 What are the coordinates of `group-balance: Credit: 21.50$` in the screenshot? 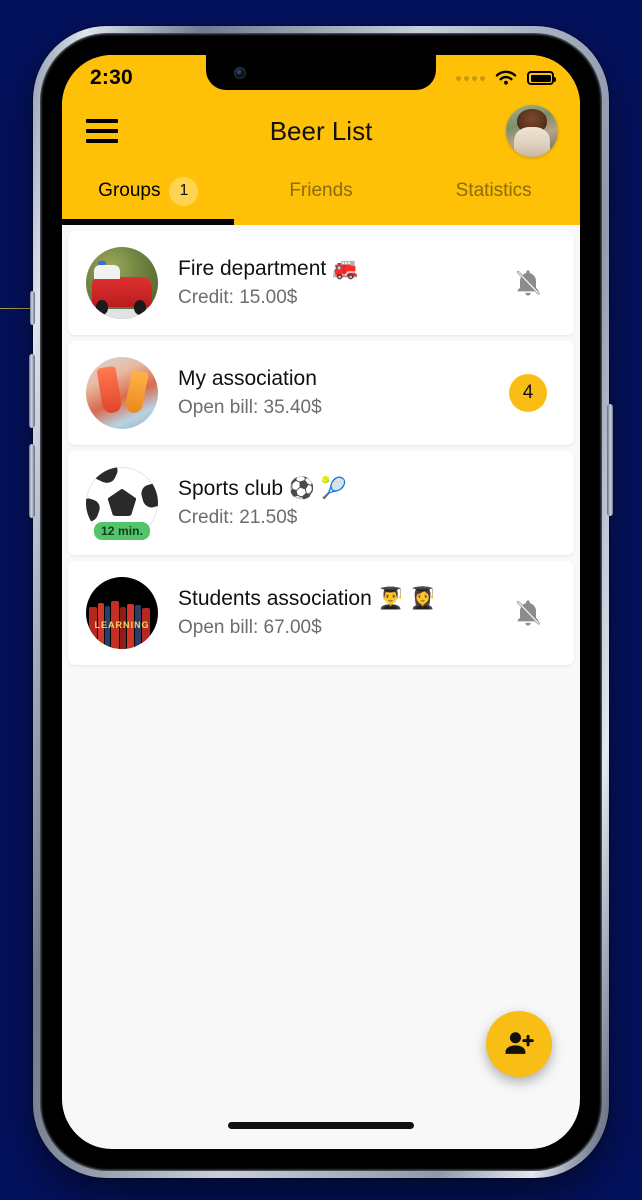 It's located at (238, 517).